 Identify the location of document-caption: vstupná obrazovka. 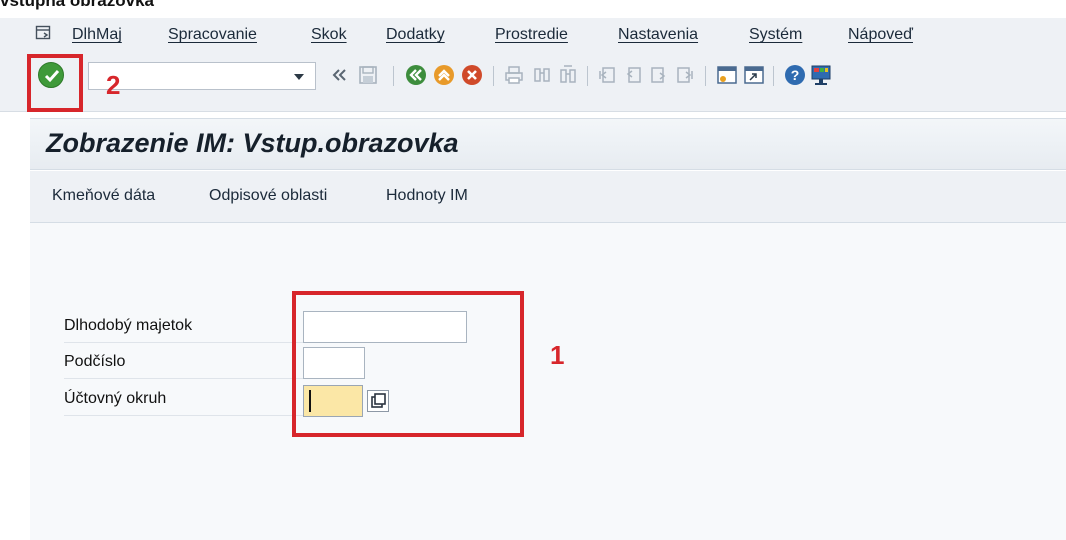
(77, 5).